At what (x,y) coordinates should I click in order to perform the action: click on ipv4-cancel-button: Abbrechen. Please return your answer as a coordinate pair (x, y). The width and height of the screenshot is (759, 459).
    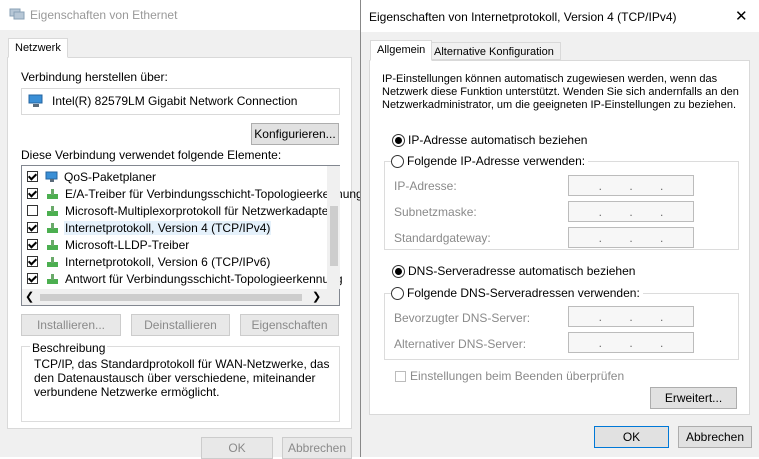
    Looking at the image, I should click on (715, 437).